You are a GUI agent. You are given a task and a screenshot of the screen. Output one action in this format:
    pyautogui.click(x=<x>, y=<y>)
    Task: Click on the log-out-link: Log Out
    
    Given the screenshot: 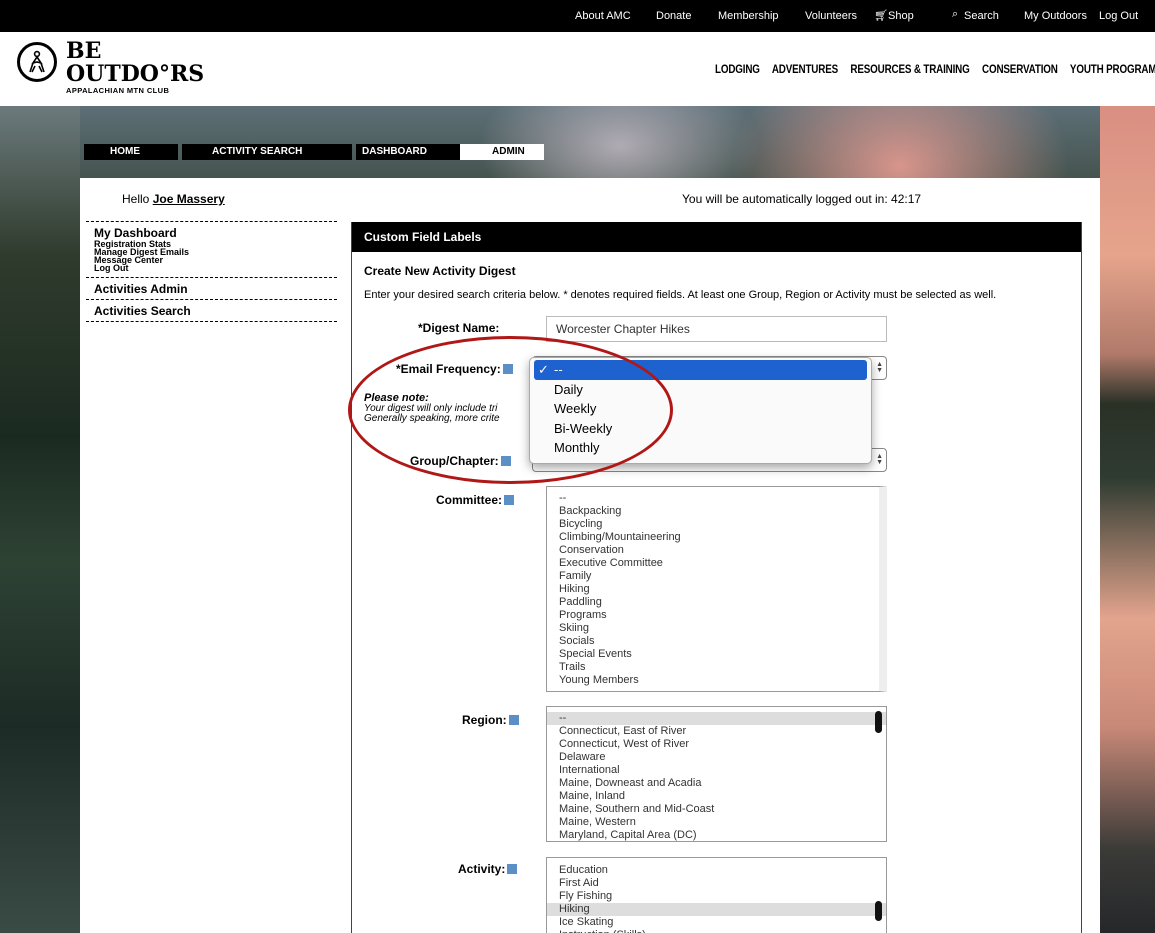 What is the action you would take?
    pyautogui.click(x=1118, y=16)
    